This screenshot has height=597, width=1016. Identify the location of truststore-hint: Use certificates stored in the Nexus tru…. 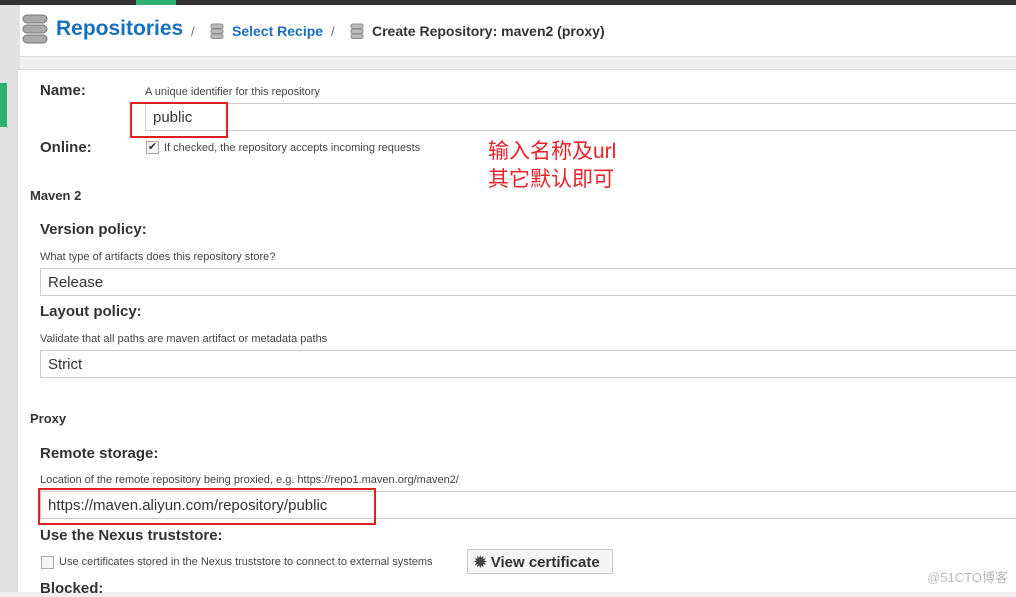
(246, 562).